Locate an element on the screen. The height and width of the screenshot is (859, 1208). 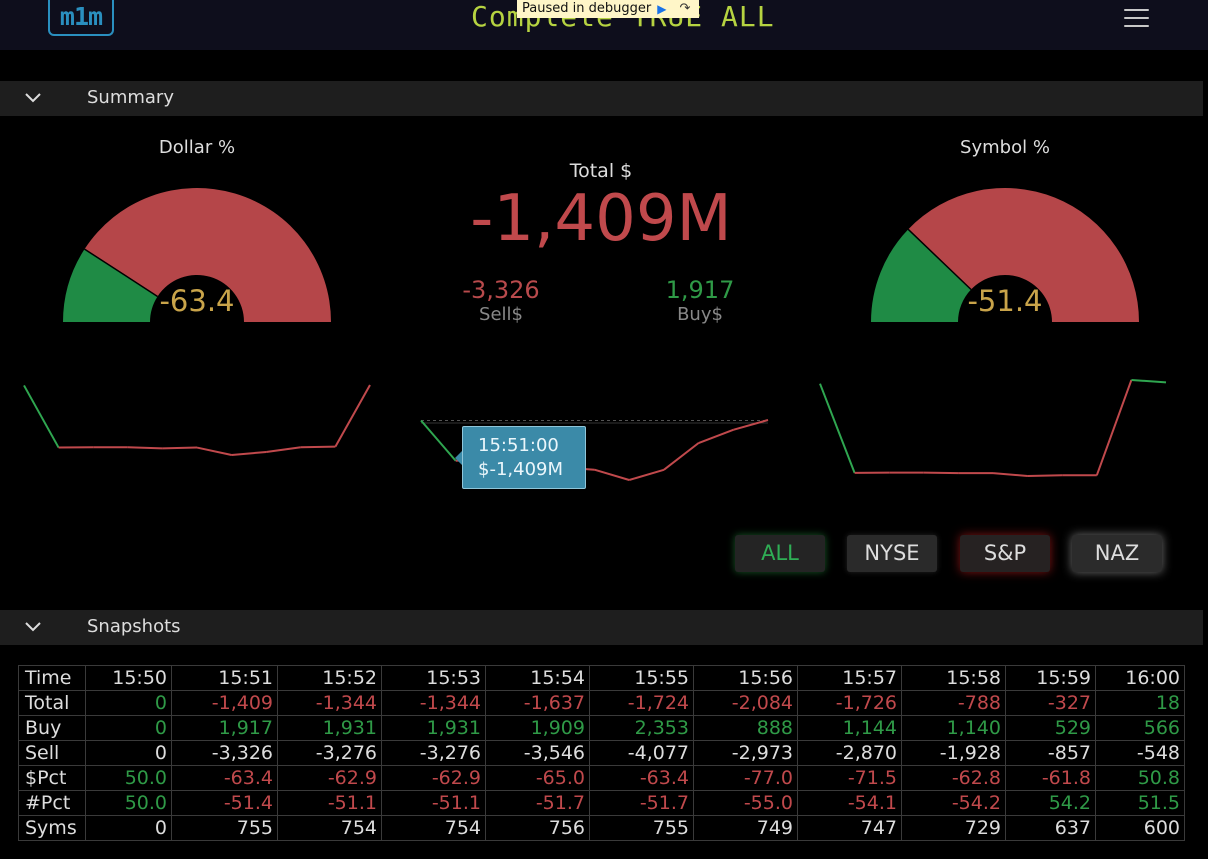
table-cell: 747 is located at coordinates (849, 828).